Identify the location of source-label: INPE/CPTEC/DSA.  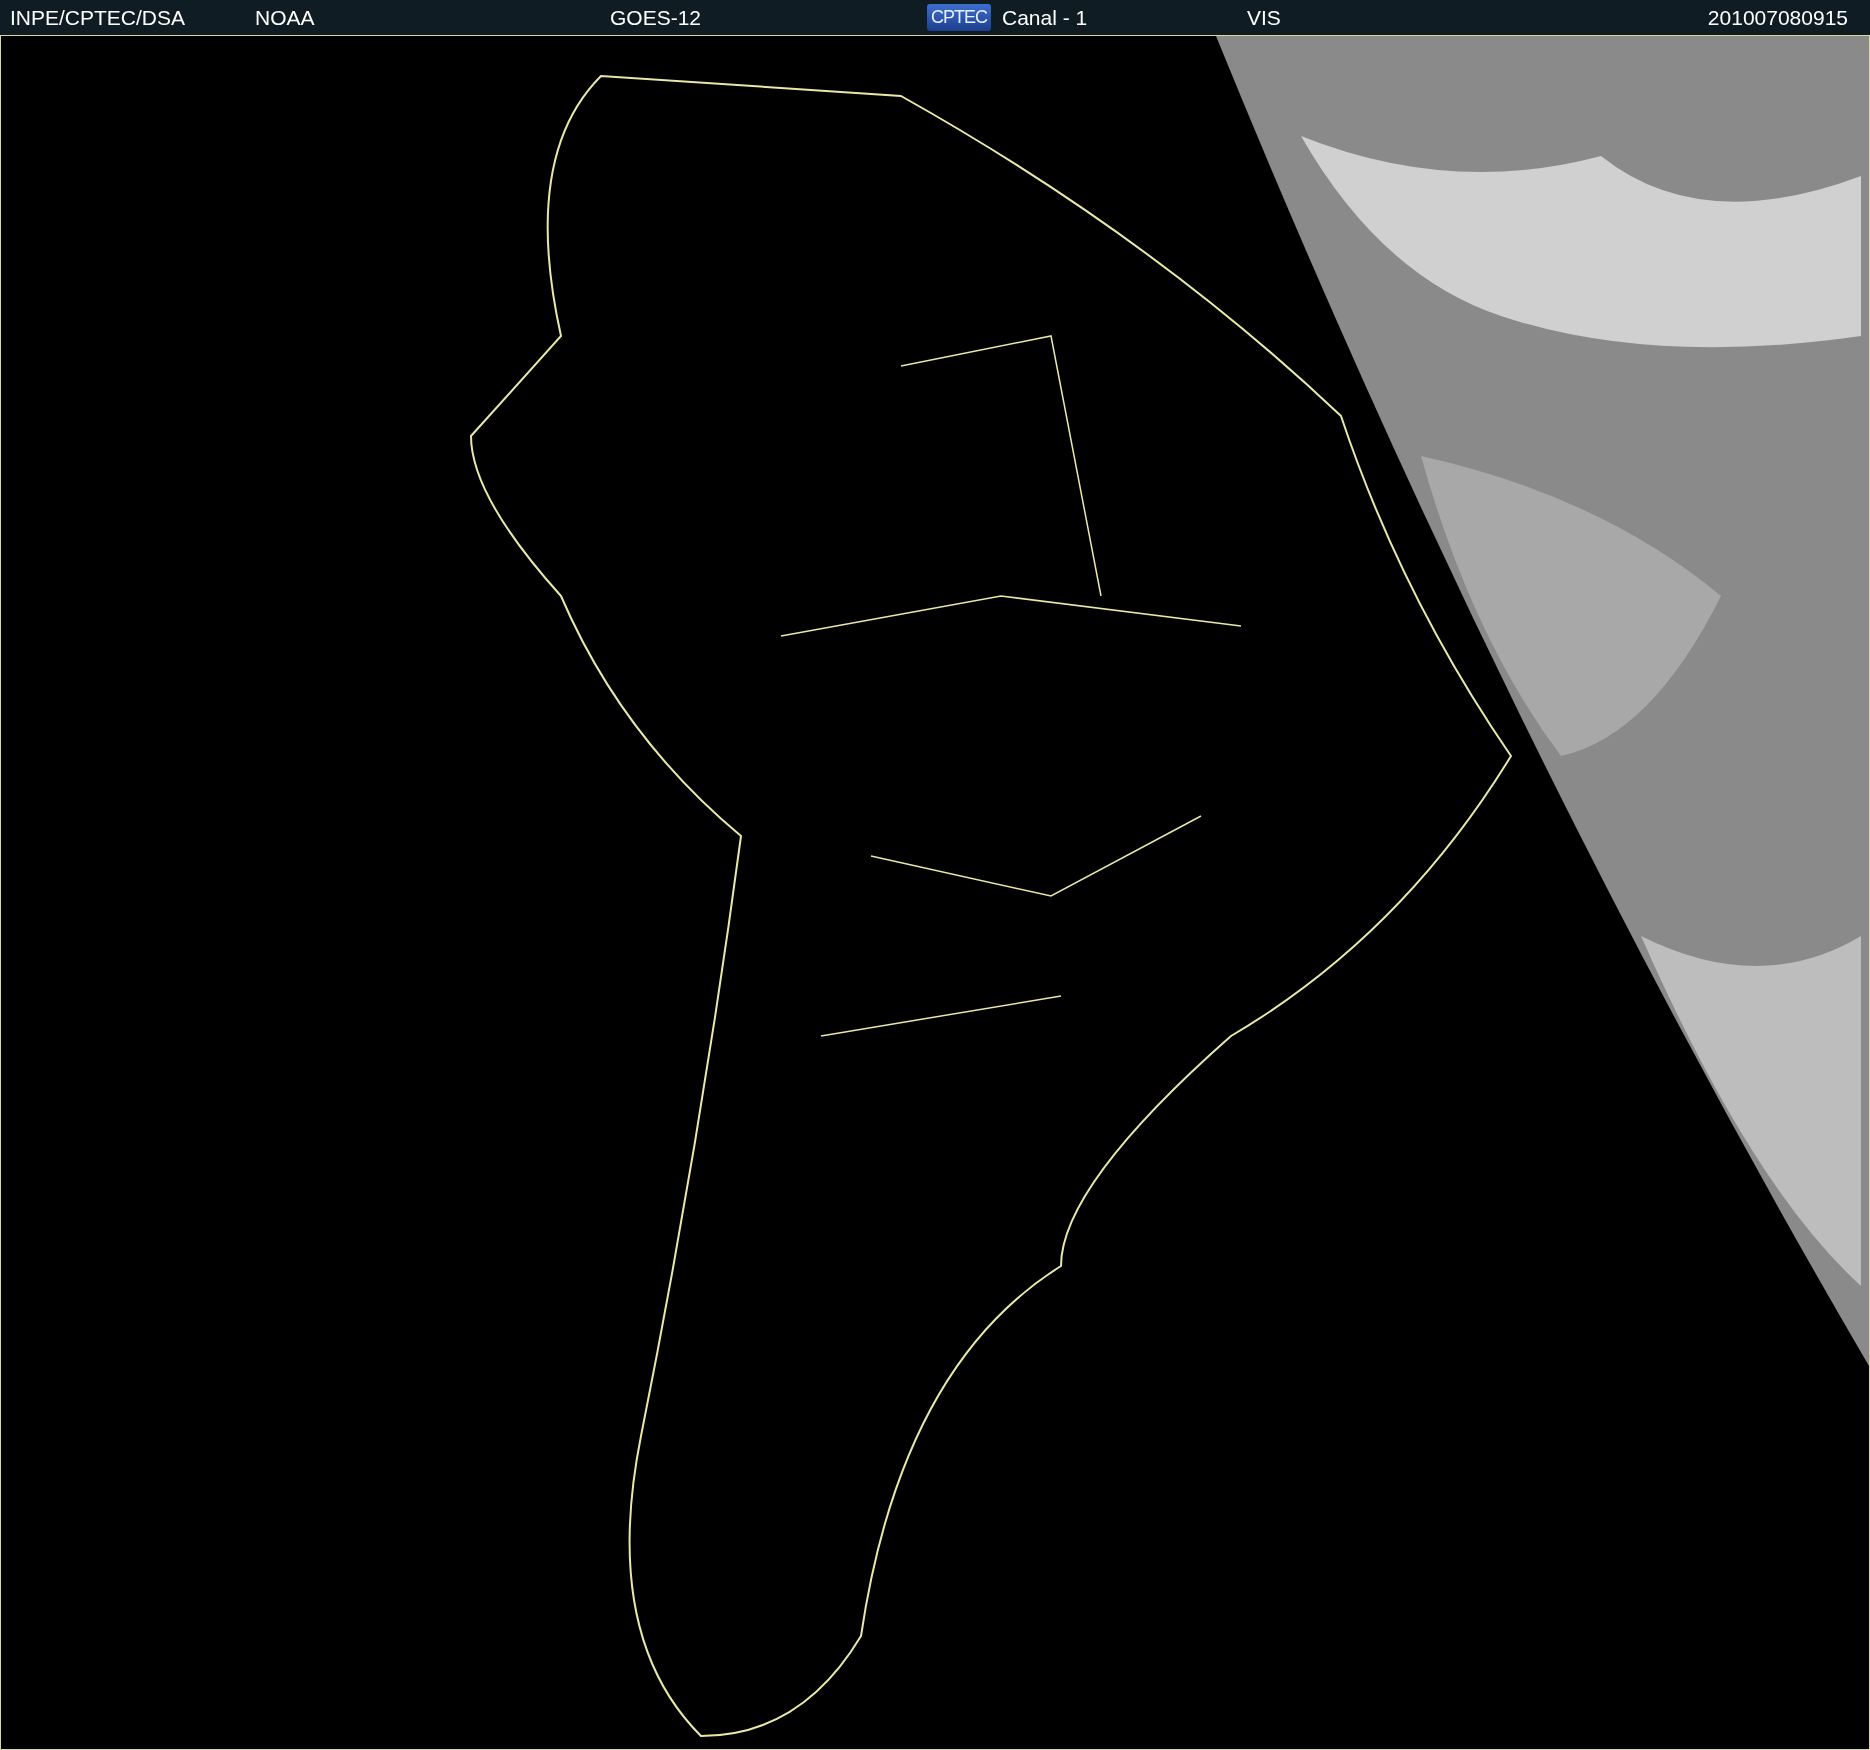
(98, 17).